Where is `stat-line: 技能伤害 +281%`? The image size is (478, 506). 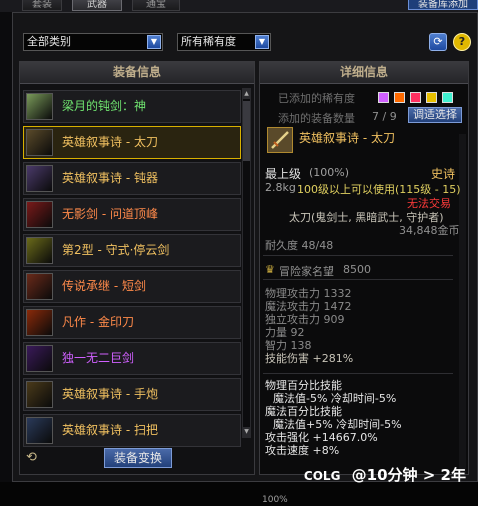 stat-line: 技能伤害 +281% is located at coordinates (309, 358).